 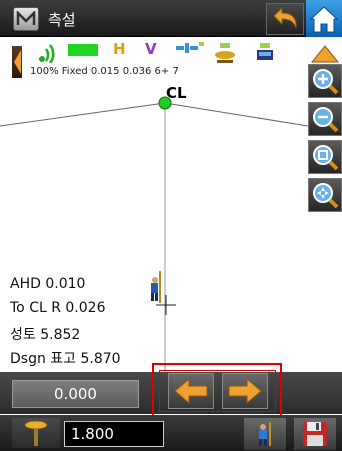 I want to click on menu-m-icon, so click(x=26, y=18).